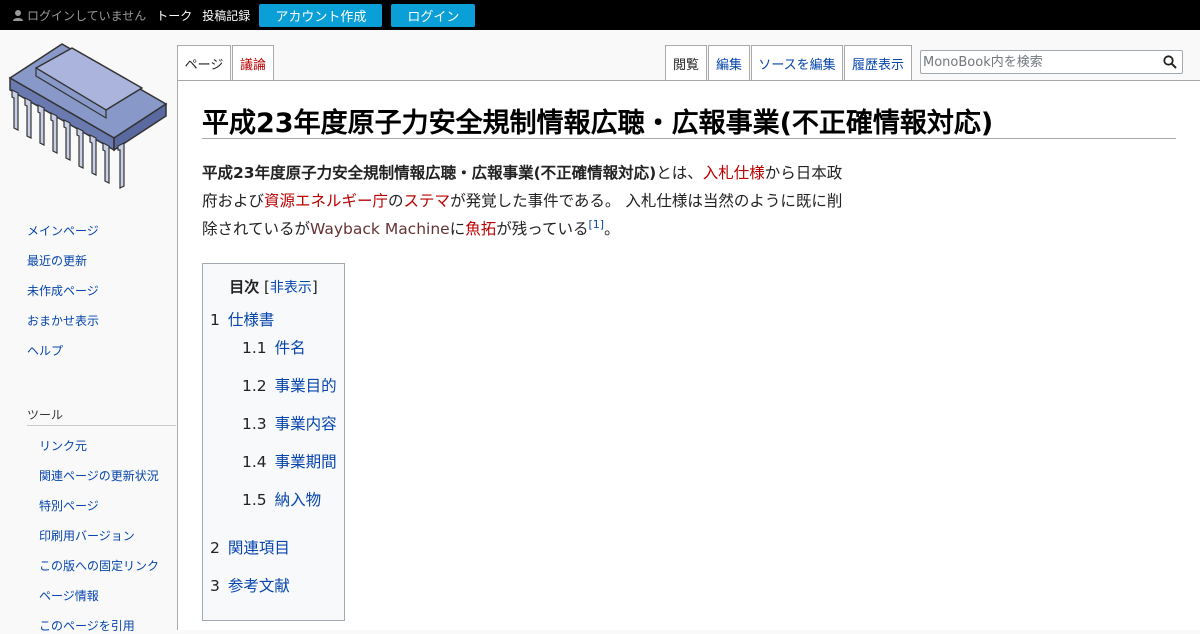 The width and height of the screenshot is (1200, 634). What do you see at coordinates (306, 462) in the screenshot?
I see `toc-link: 事業期間` at bounding box center [306, 462].